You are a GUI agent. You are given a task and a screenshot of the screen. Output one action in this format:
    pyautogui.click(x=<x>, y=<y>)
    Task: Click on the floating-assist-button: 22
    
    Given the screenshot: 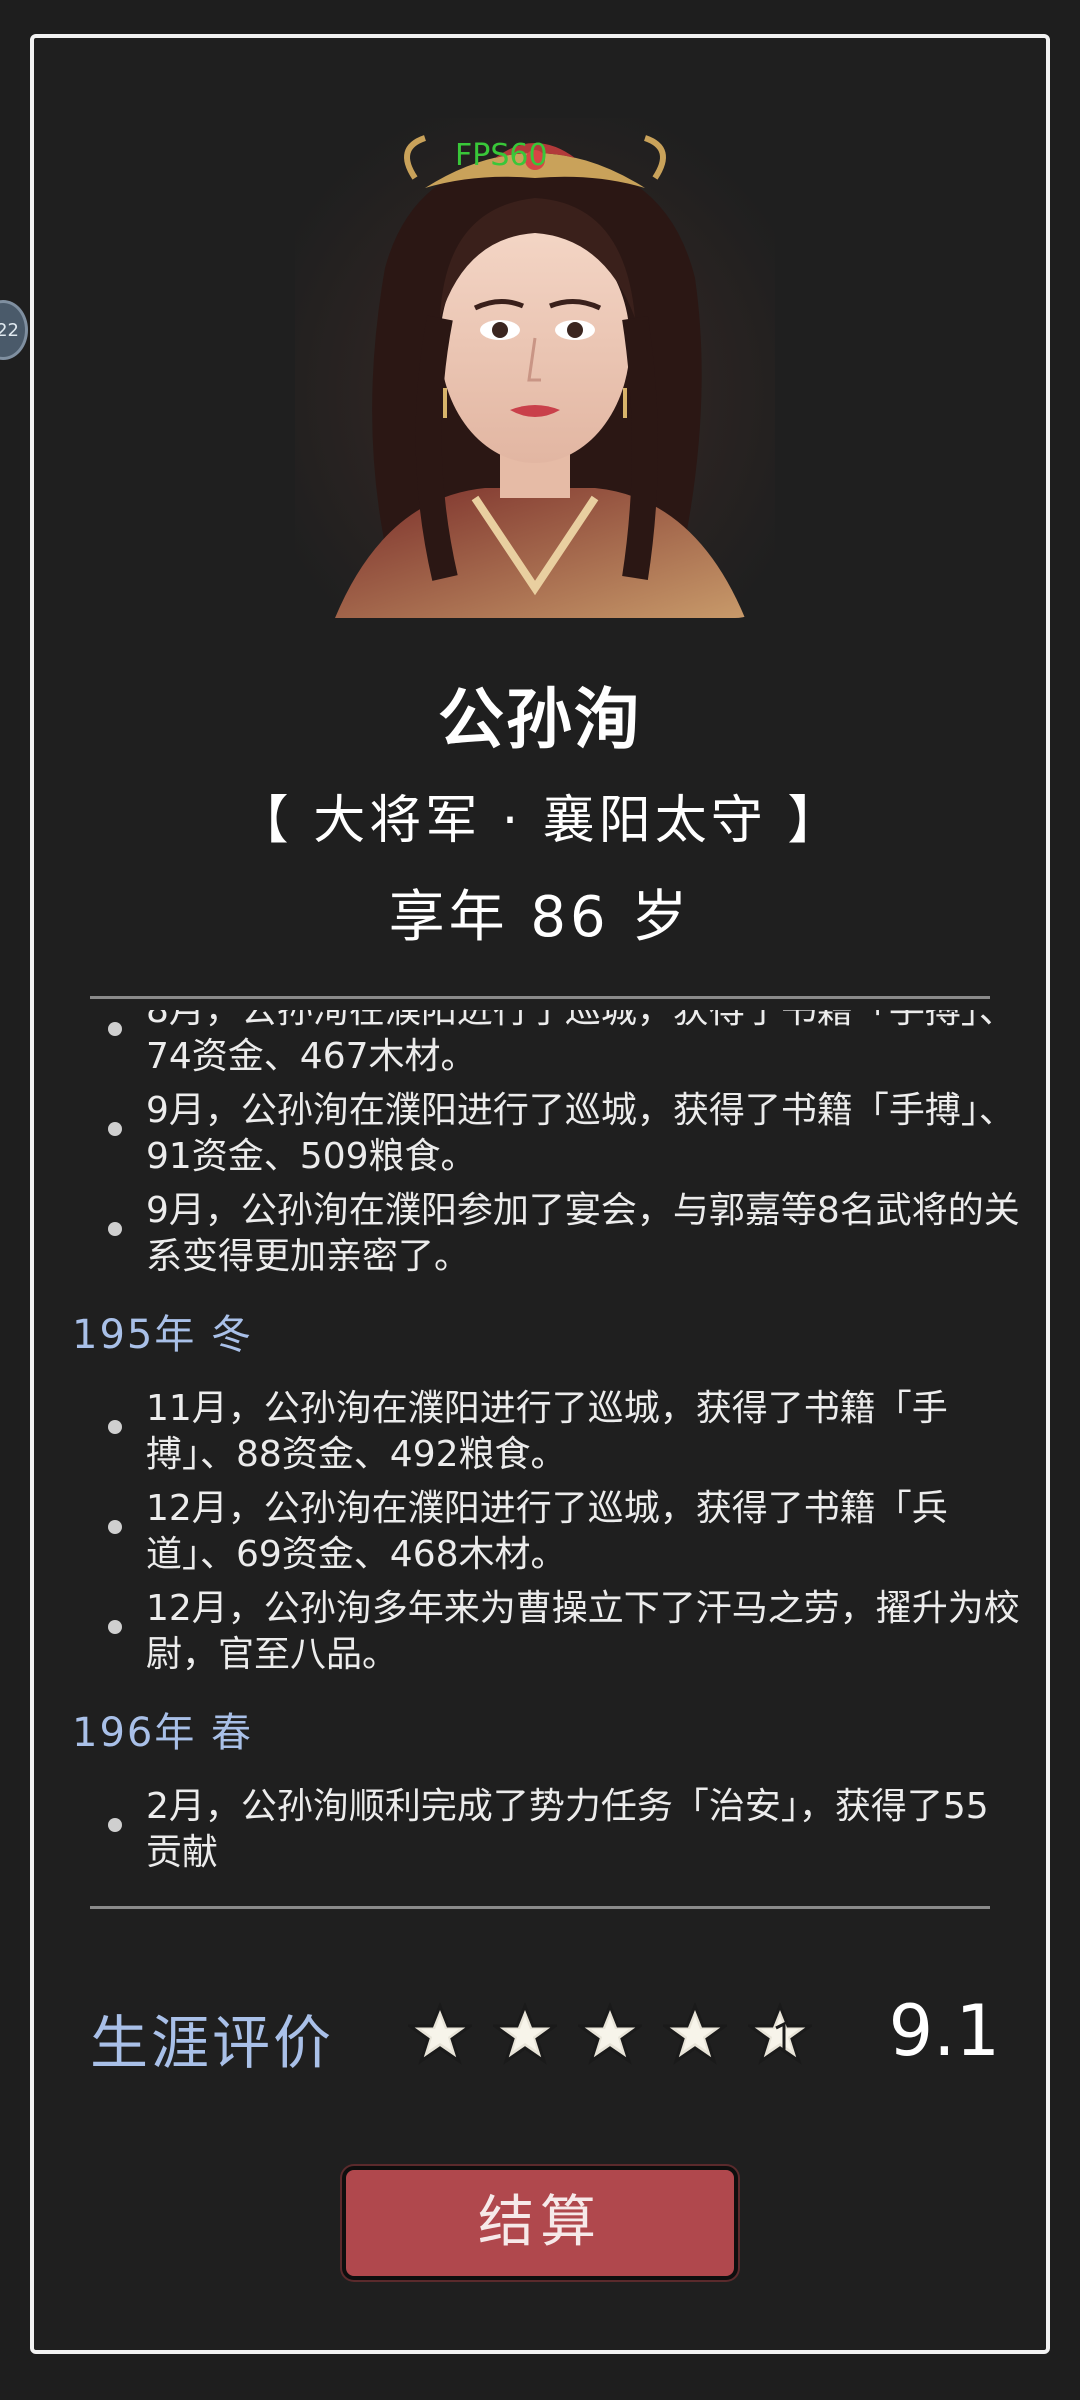 What is the action you would take?
    pyautogui.click(x=14, y=330)
    